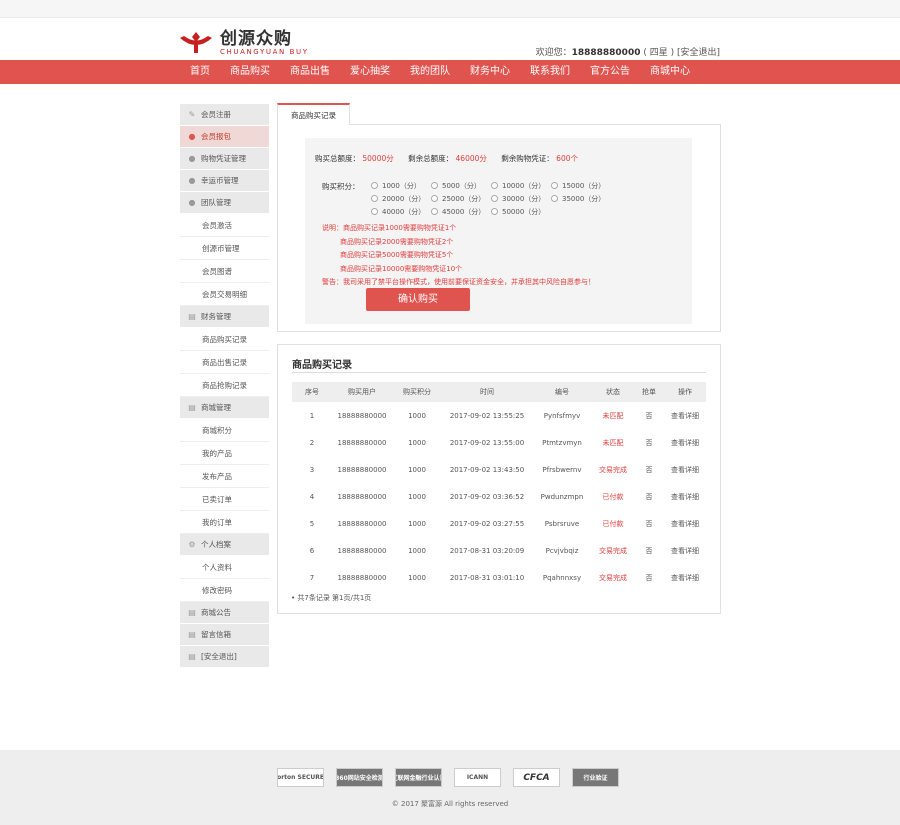 This screenshot has width=900, height=825. I want to click on sidebar-label: 会员交易明细, so click(224, 294).